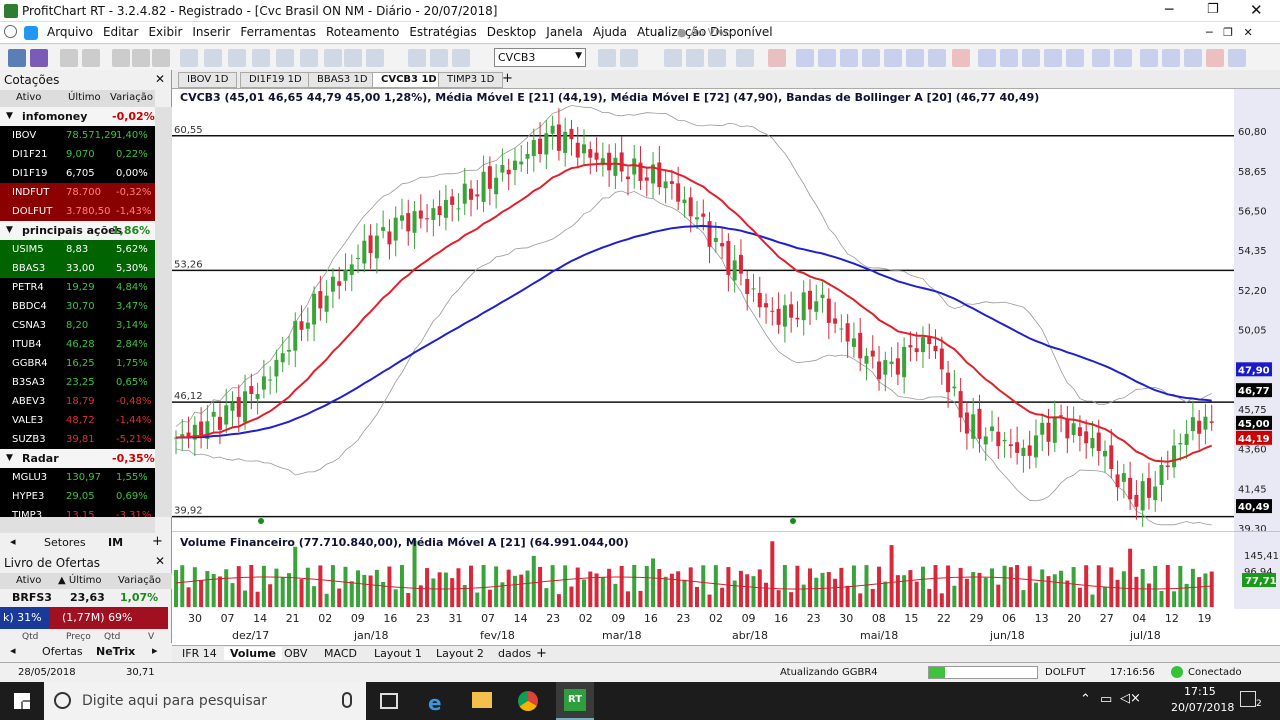  Describe the element at coordinates (1075, 58) in the screenshot. I see `fib5-icon` at that location.